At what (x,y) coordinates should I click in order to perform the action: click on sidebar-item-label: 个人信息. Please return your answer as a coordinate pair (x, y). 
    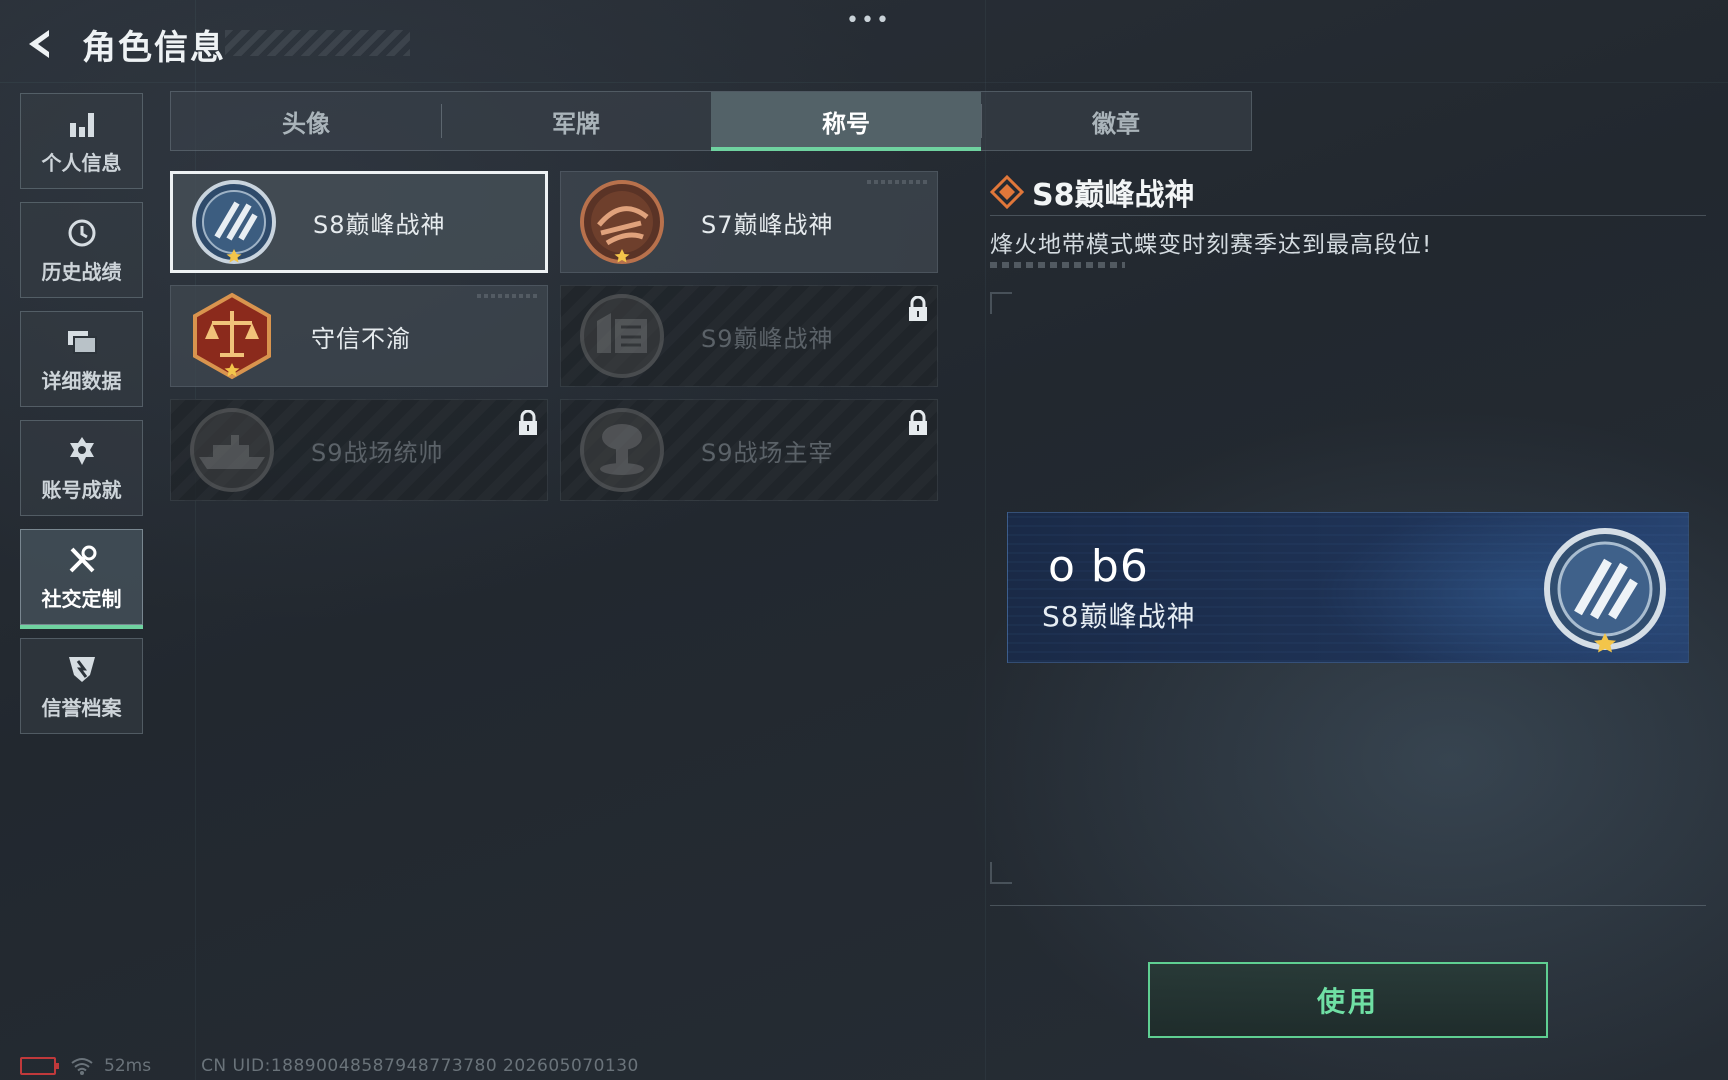
    Looking at the image, I should click on (81, 162).